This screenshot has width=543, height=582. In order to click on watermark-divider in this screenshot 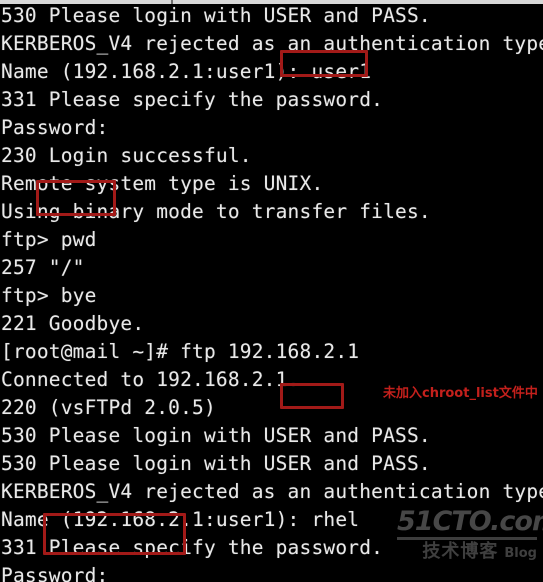, I will do `click(467, 538)`.